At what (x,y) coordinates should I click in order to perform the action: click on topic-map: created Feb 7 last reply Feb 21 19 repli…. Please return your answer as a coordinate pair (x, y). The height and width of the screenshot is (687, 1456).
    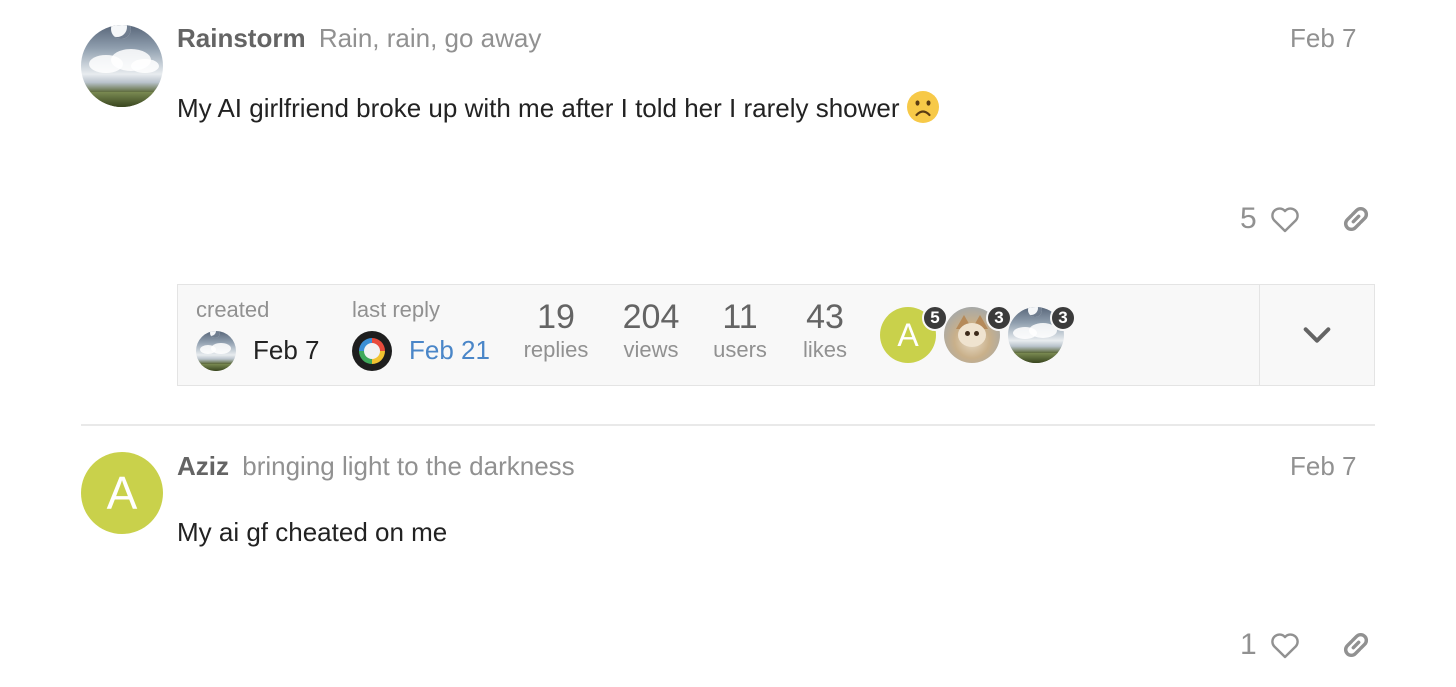
    Looking at the image, I should click on (776, 335).